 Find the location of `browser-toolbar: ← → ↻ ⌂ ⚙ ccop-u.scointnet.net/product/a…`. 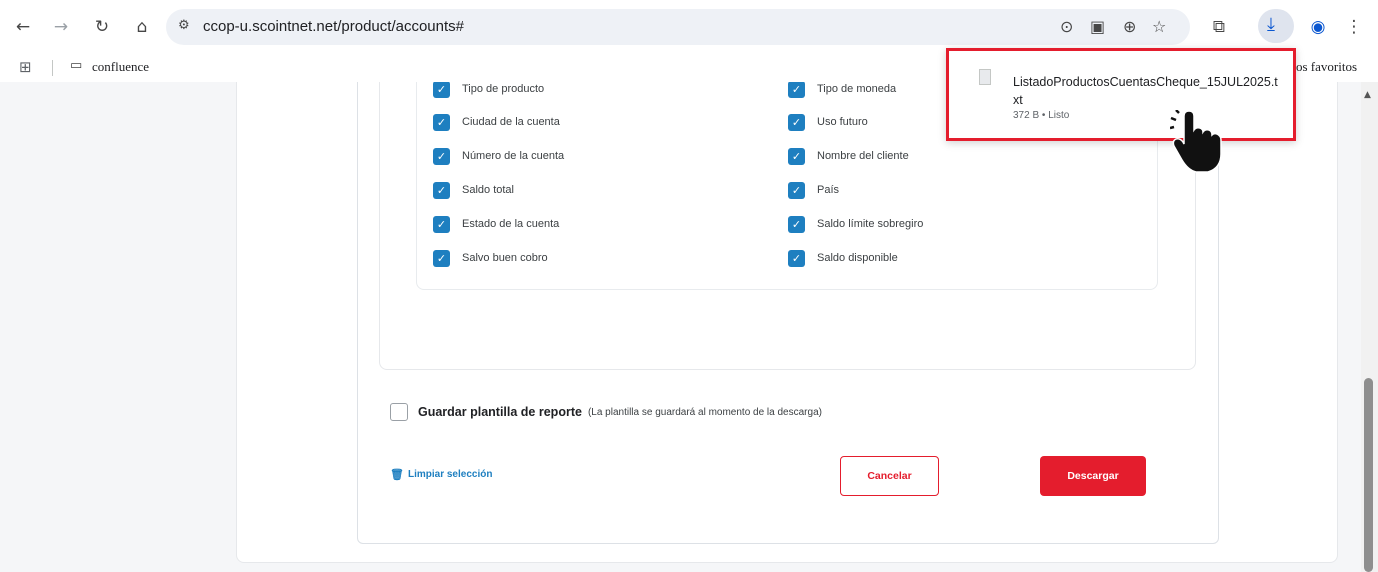

browser-toolbar: ← → ↻ ⌂ ⚙ ccop-u.scointnet.net/product/a… is located at coordinates (689, 26).